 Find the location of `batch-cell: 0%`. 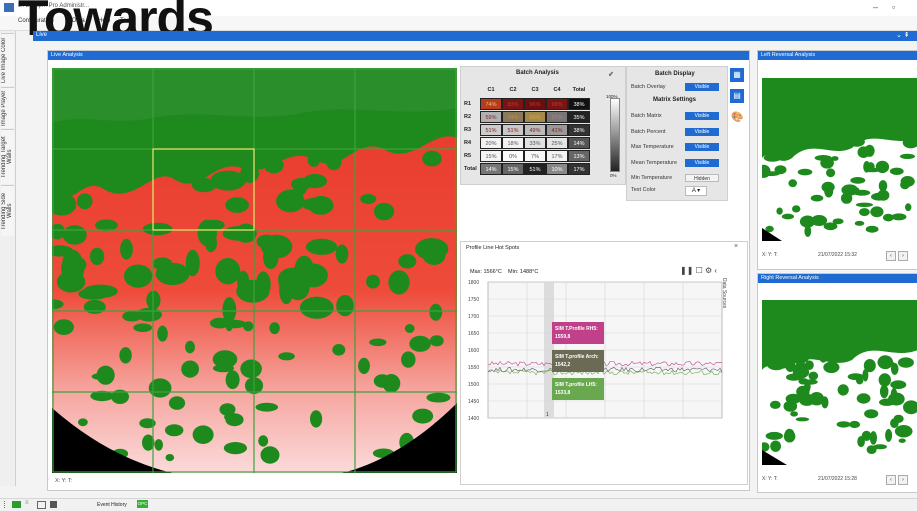

batch-cell: 0% is located at coordinates (513, 156).